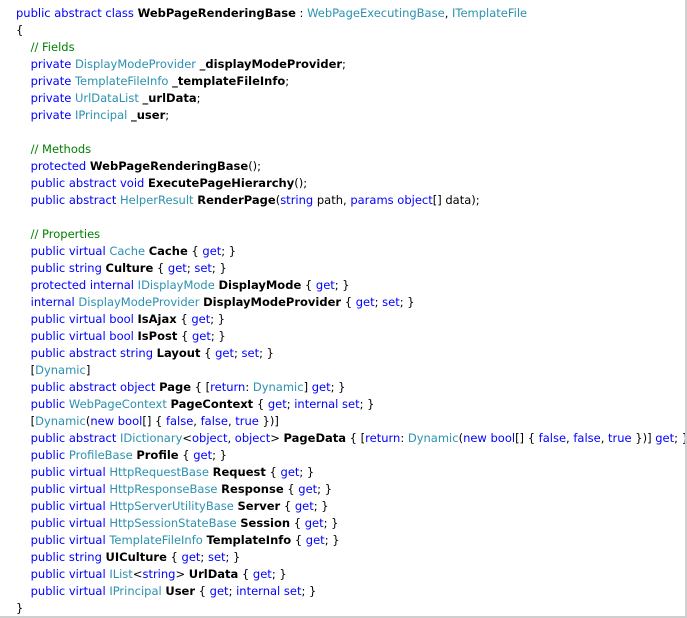 The height and width of the screenshot is (618, 687). I want to click on code-token: }, so click(20, 608).